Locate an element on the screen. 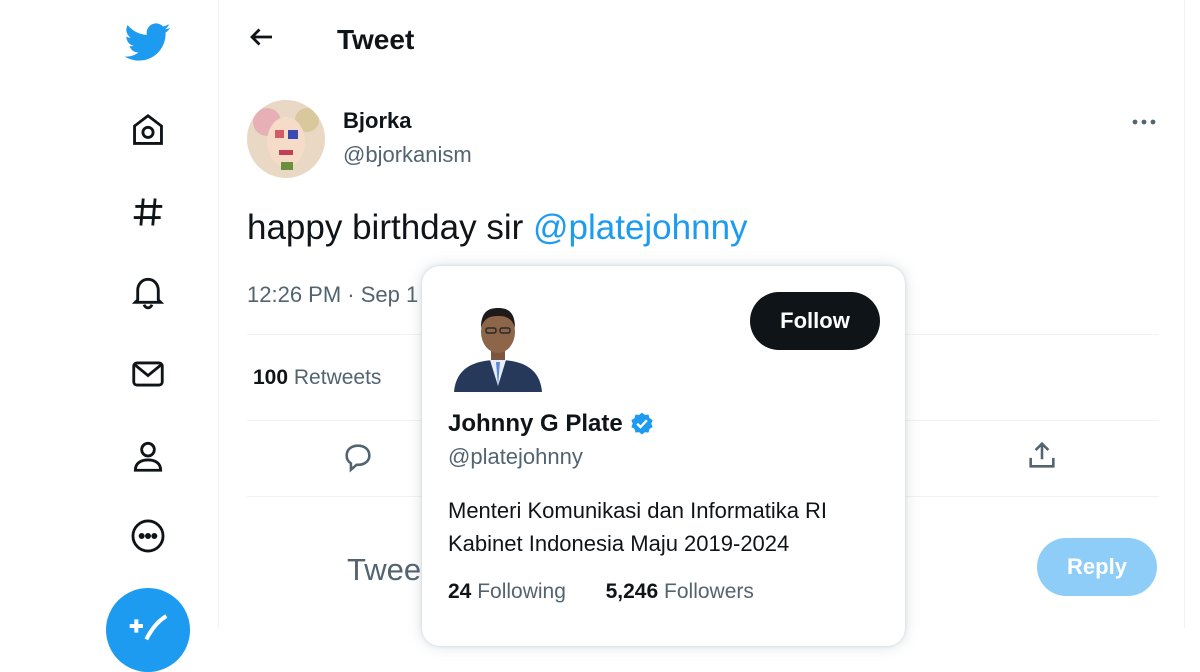 This screenshot has height=672, width=1200. tweet-text-body: happy birthday sir is located at coordinates (390, 227).